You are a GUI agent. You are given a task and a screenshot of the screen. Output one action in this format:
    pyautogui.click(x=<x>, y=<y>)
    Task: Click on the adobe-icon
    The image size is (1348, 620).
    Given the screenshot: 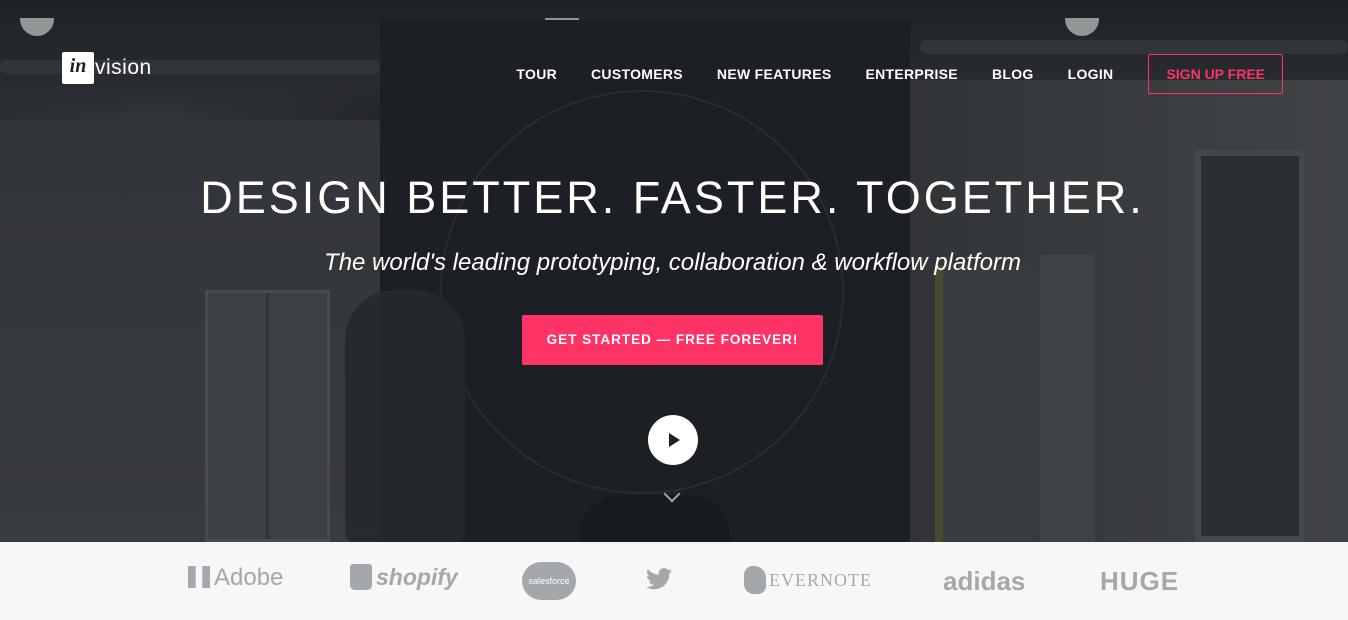 What is the action you would take?
    pyautogui.click(x=199, y=577)
    